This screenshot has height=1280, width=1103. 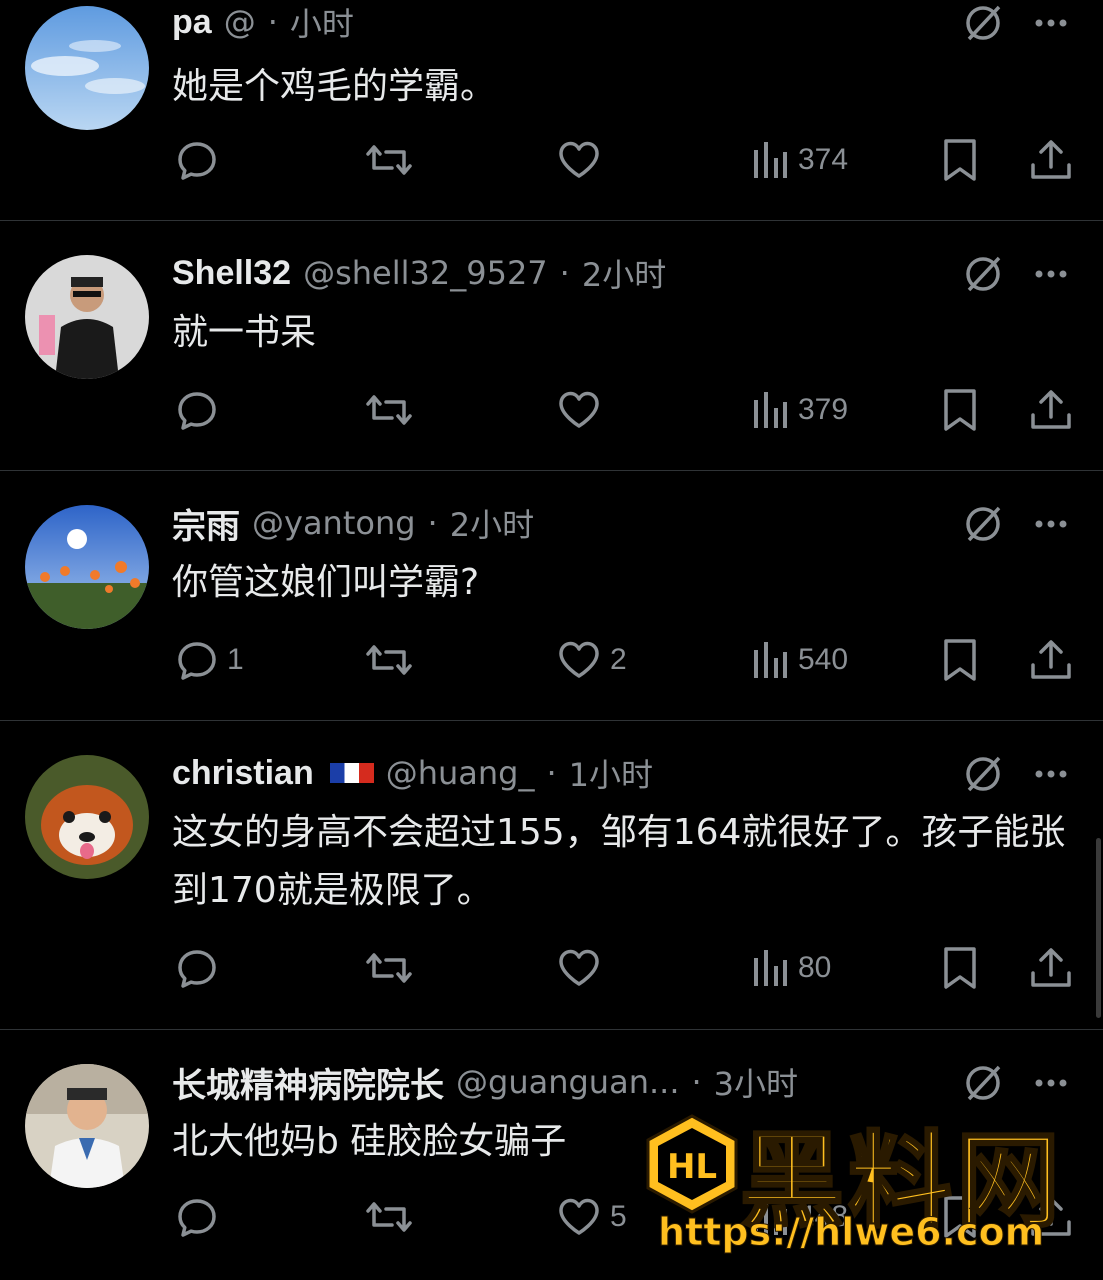 What do you see at coordinates (618, 659) in the screenshot?
I see `like-count: 2` at bounding box center [618, 659].